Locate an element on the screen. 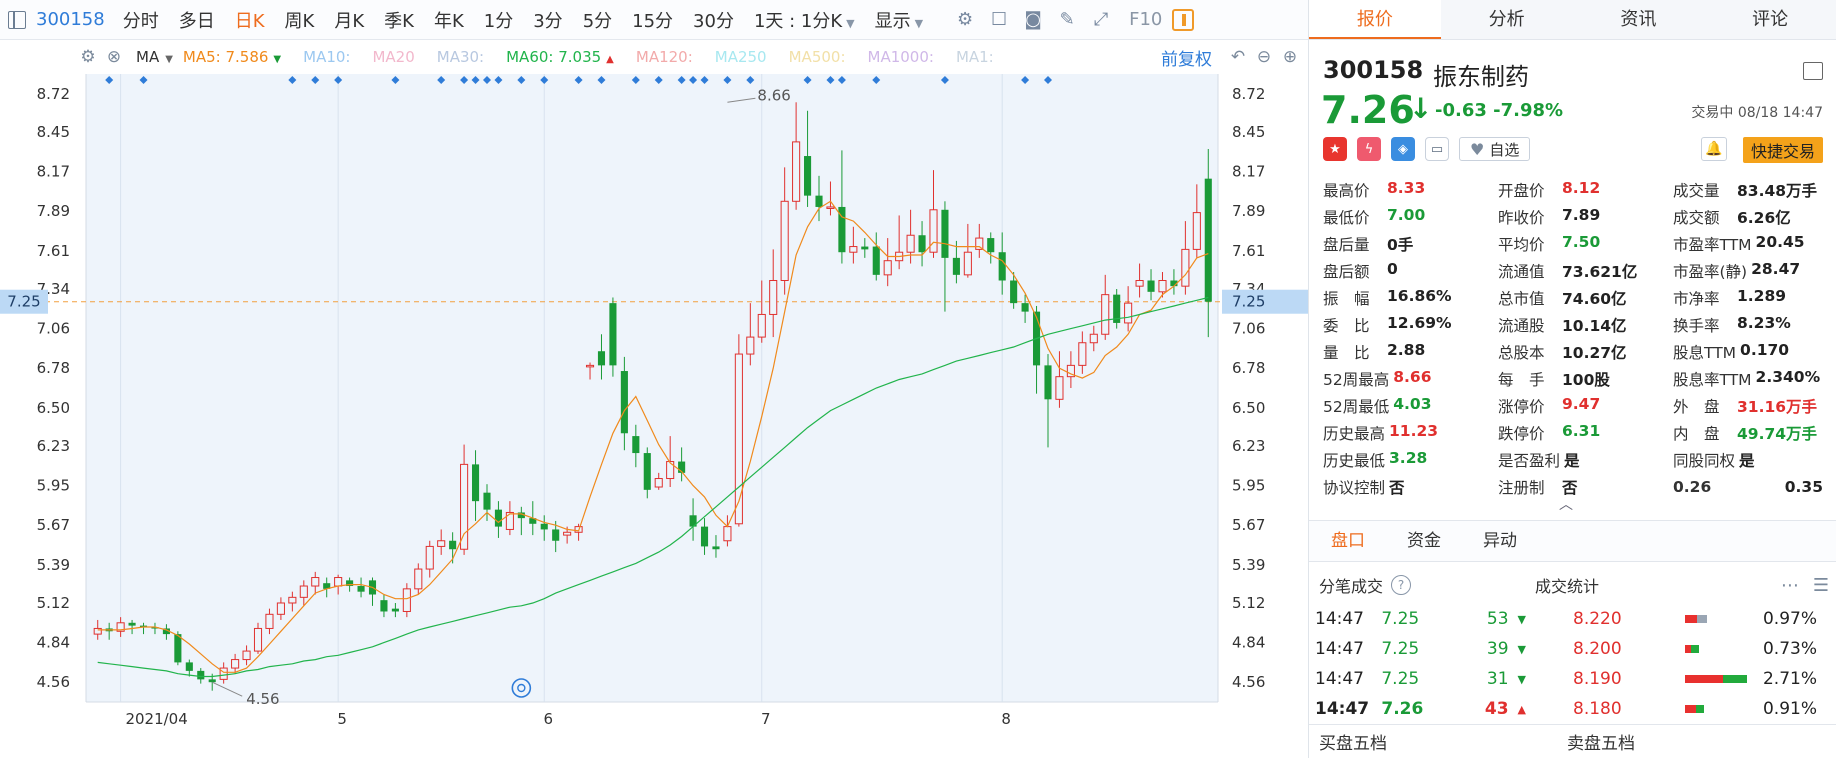 The height and width of the screenshot is (758, 1836). tab-timeframe: 30分 is located at coordinates (713, 20).